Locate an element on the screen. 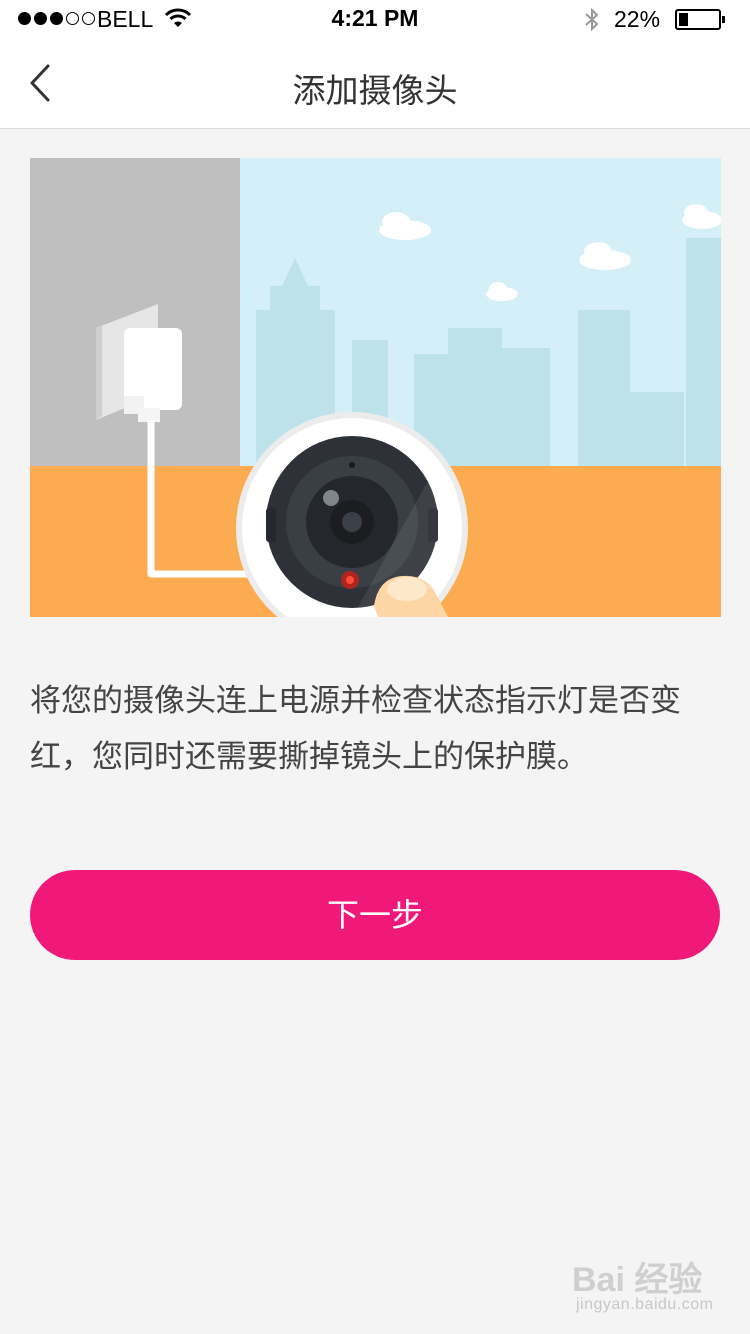 The height and width of the screenshot is (1334, 750). battery-percent: 22% is located at coordinates (637, 19).